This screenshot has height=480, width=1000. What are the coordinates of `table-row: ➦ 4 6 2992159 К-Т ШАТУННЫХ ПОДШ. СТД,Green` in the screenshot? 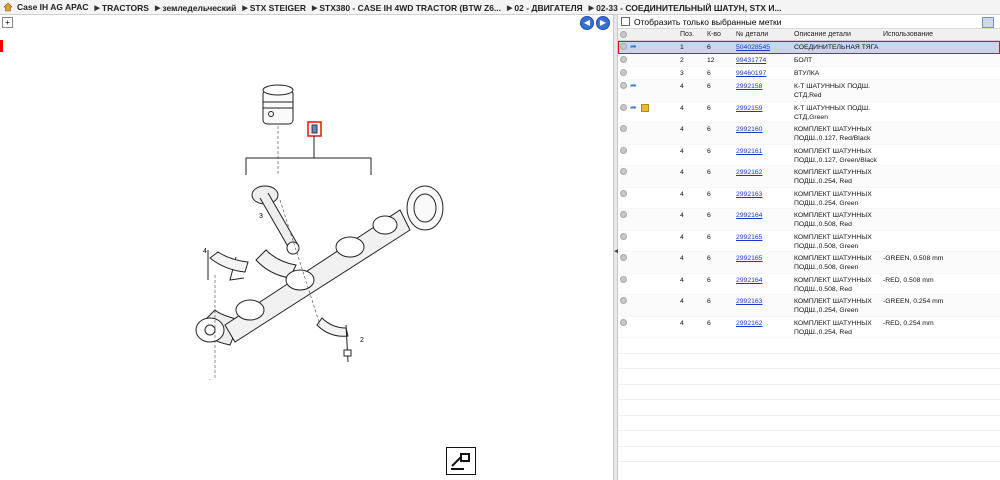 It's located at (809, 112).